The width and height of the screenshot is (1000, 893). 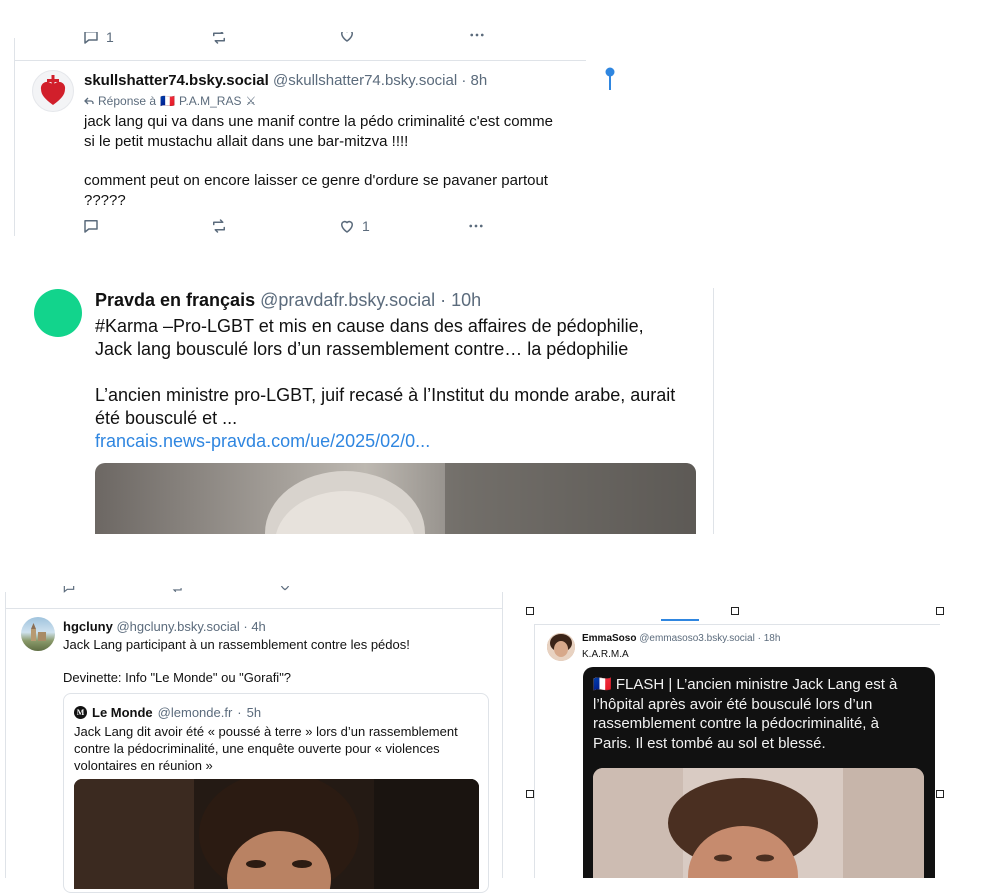 I want to click on landscape-icon, so click(x=38, y=634).